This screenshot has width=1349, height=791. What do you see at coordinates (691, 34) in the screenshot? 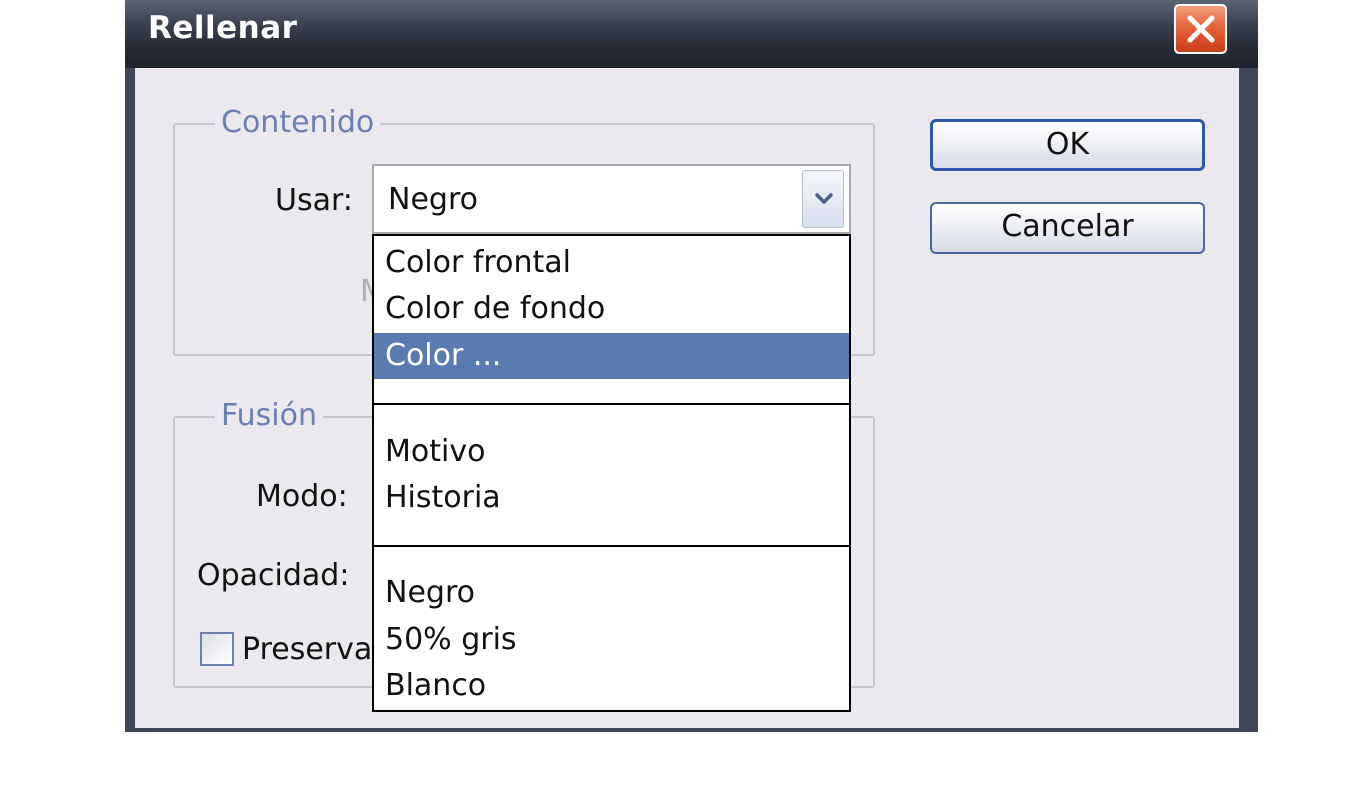
I see `title-bar: Rellenar` at bounding box center [691, 34].